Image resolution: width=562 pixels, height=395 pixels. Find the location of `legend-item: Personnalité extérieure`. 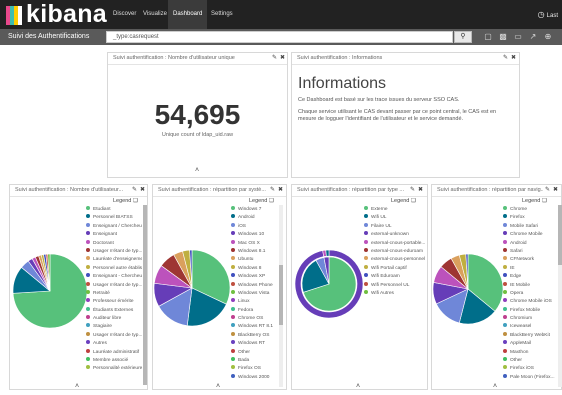

legend-item: Personnalité extérieure is located at coordinates (114, 369).